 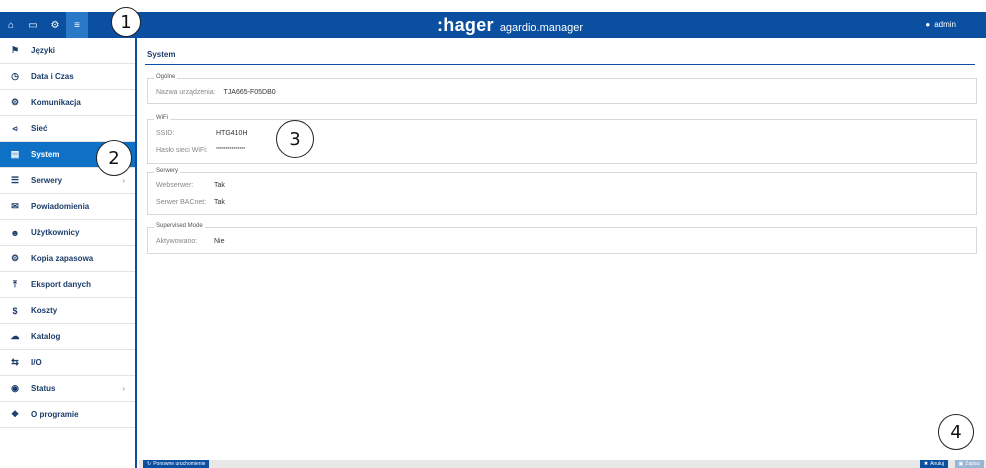 I want to click on sidebar-item-communication: ⚙ Komunikacja, so click(x=67, y=103).